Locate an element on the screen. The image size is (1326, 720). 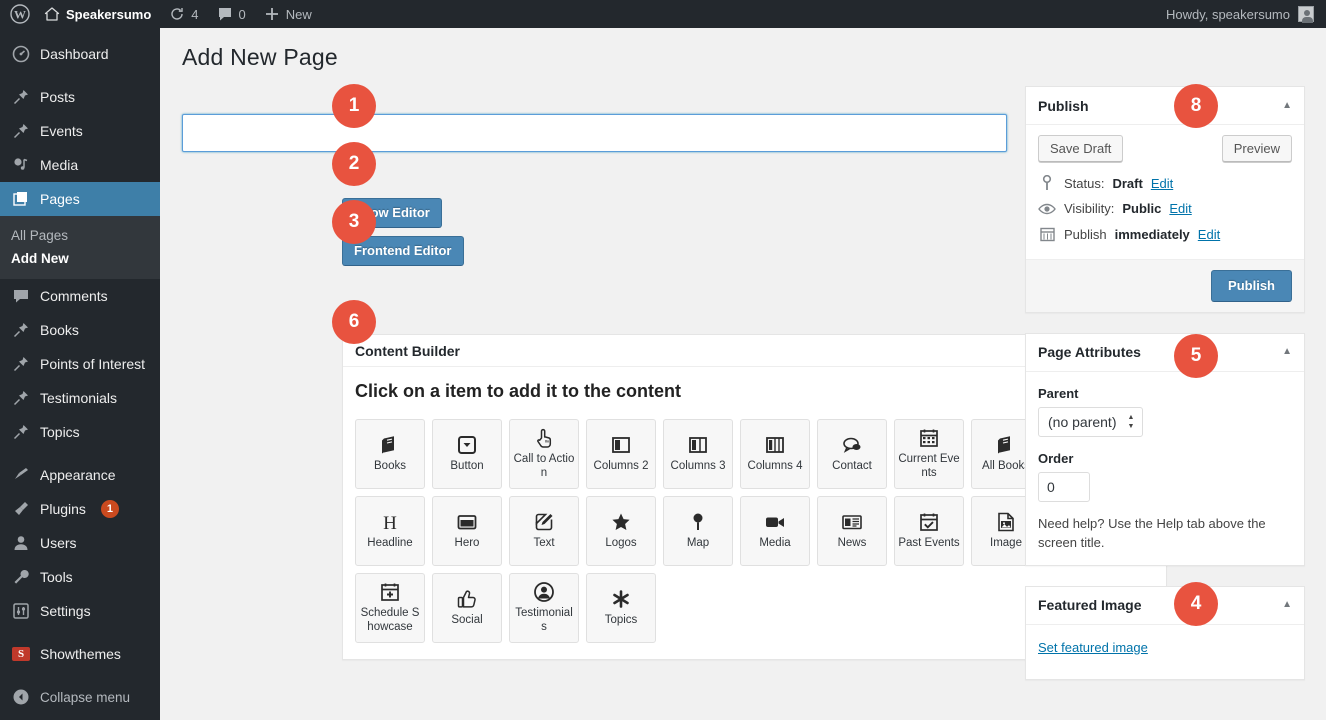
content-tile-current-events: Current Events is located at coordinates (929, 453).